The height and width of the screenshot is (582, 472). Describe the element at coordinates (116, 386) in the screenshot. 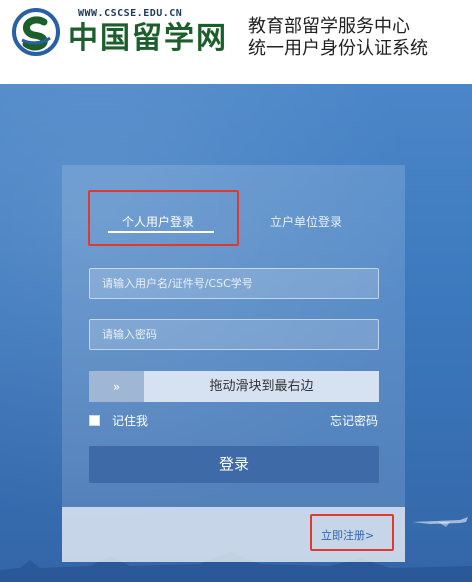

I see `double-chevron-right-icon: »` at that location.